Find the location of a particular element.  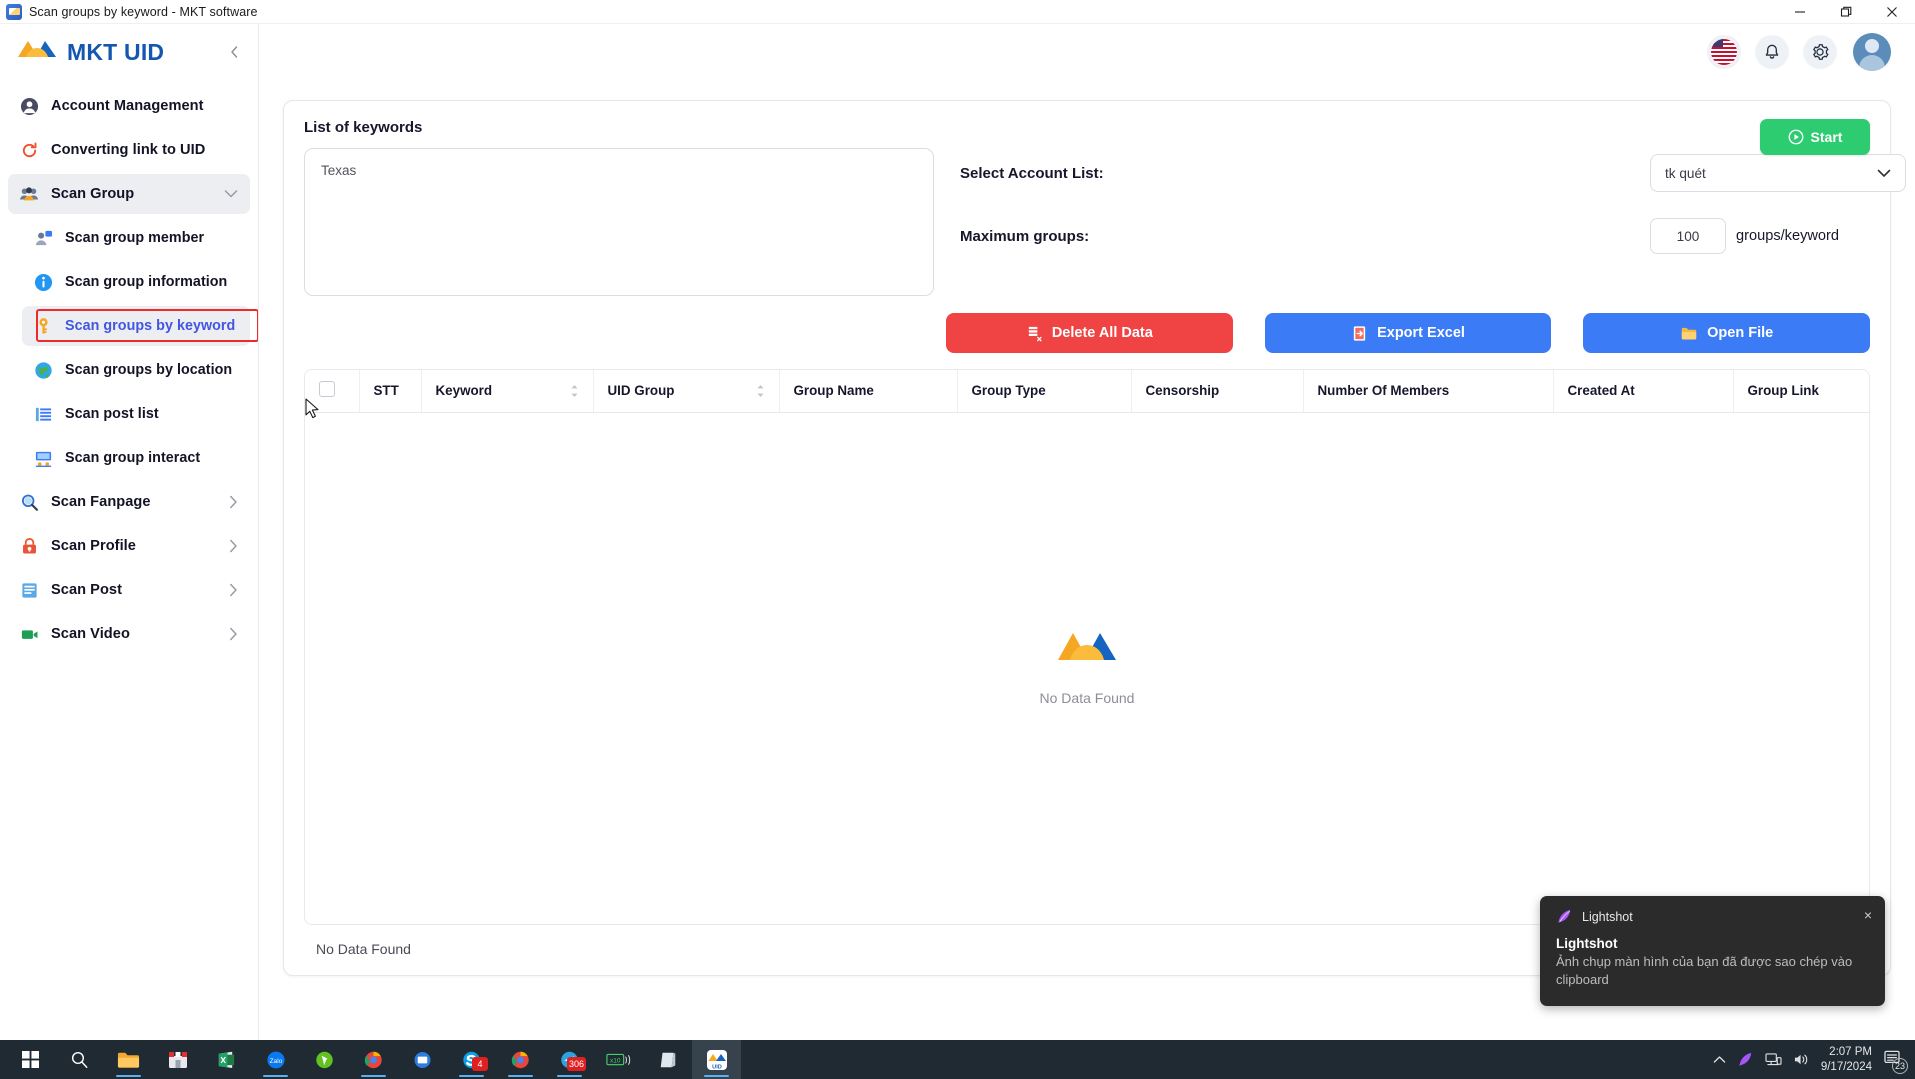

sidebar-item-scan-group-member: Scan group member is located at coordinates (136, 238).